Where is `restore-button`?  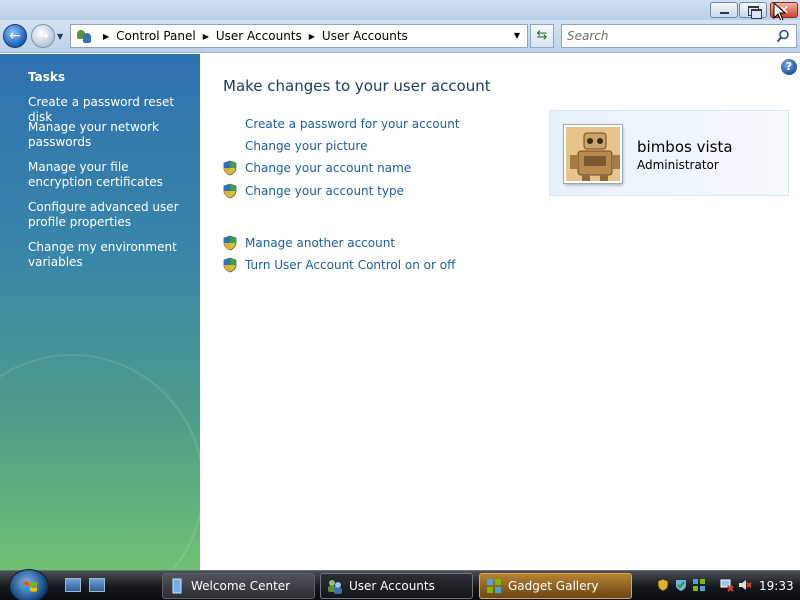 restore-button is located at coordinates (753, 10).